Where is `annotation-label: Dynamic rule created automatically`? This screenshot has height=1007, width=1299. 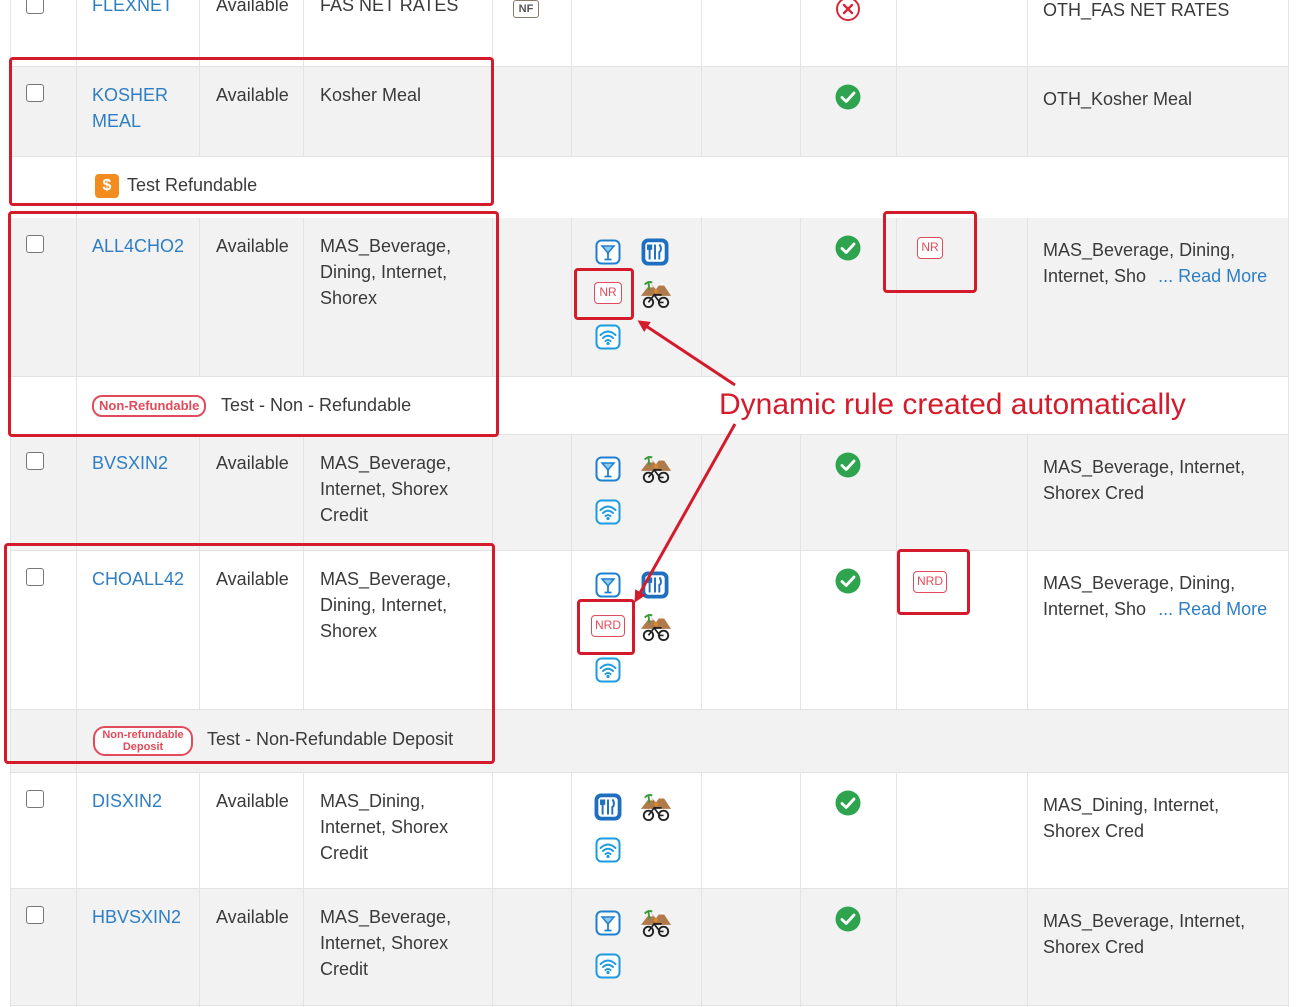 annotation-label: Dynamic rule created automatically is located at coordinates (952, 404).